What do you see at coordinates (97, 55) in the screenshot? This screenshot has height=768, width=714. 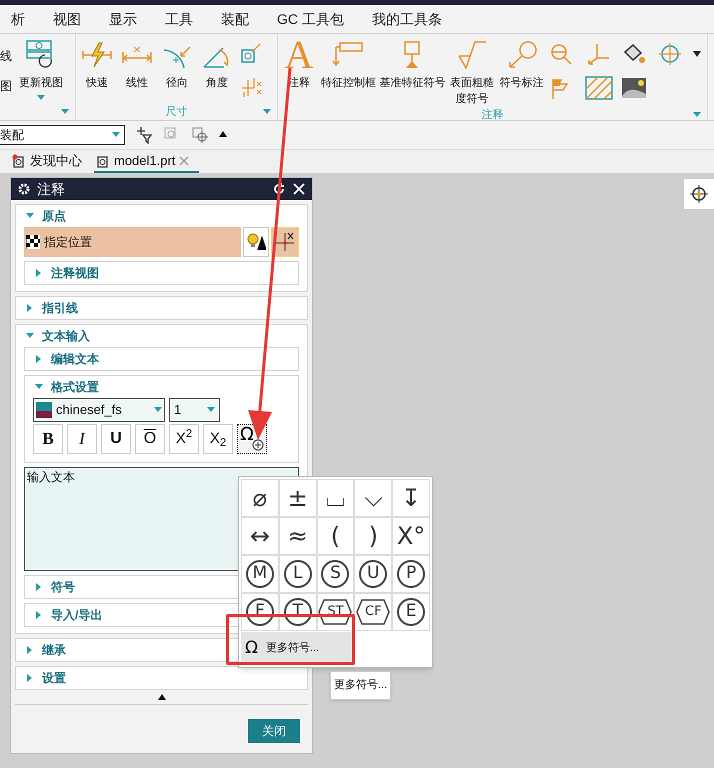 I see `lightning-dimension-icon` at bounding box center [97, 55].